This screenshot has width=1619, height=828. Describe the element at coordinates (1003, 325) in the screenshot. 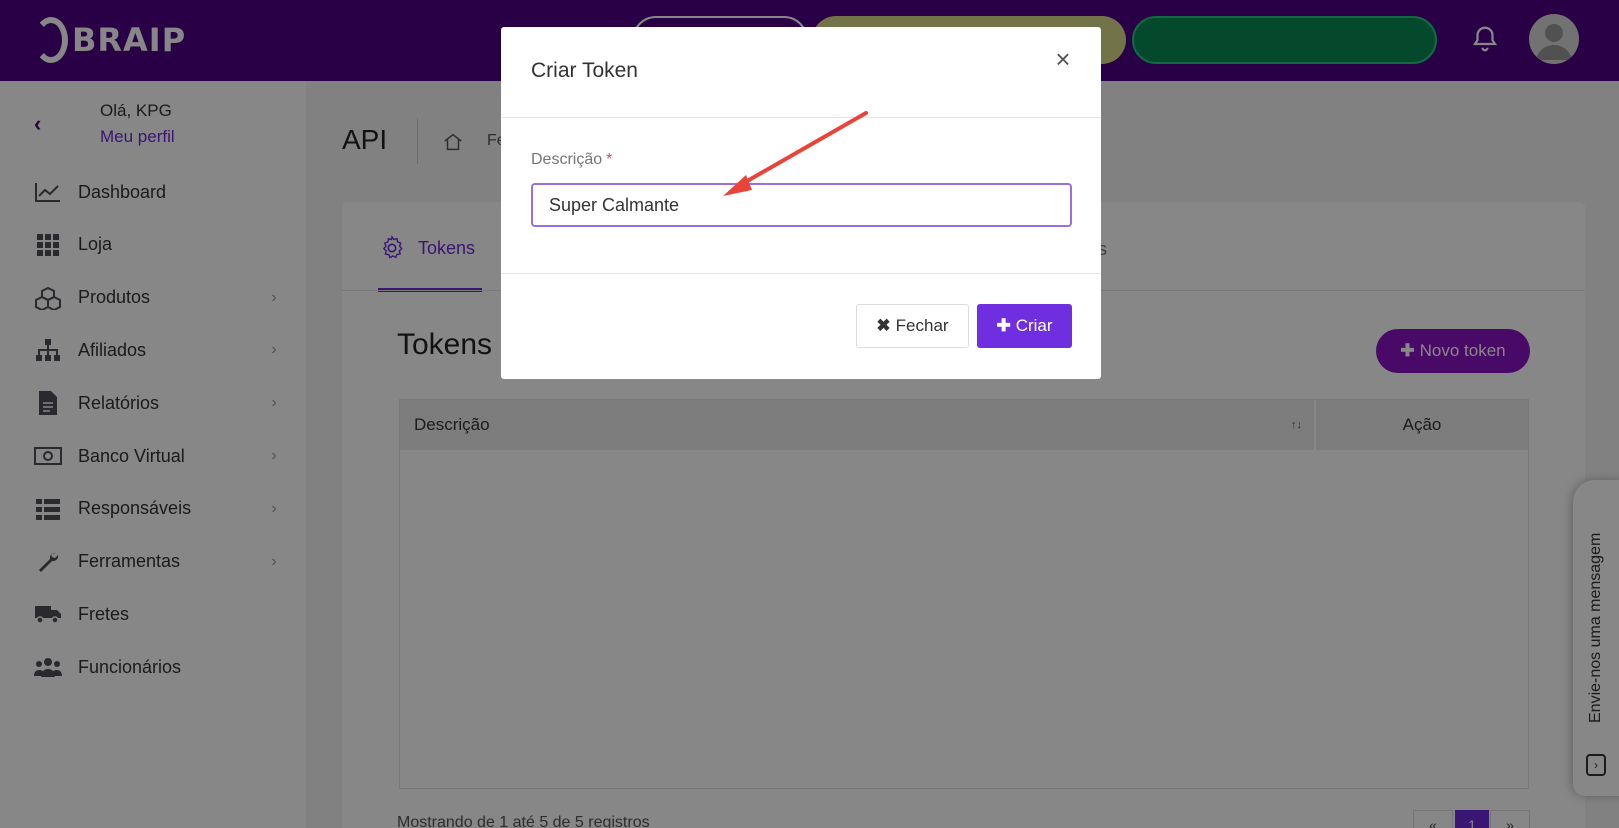

I see `plus-icon: ✚` at that location.